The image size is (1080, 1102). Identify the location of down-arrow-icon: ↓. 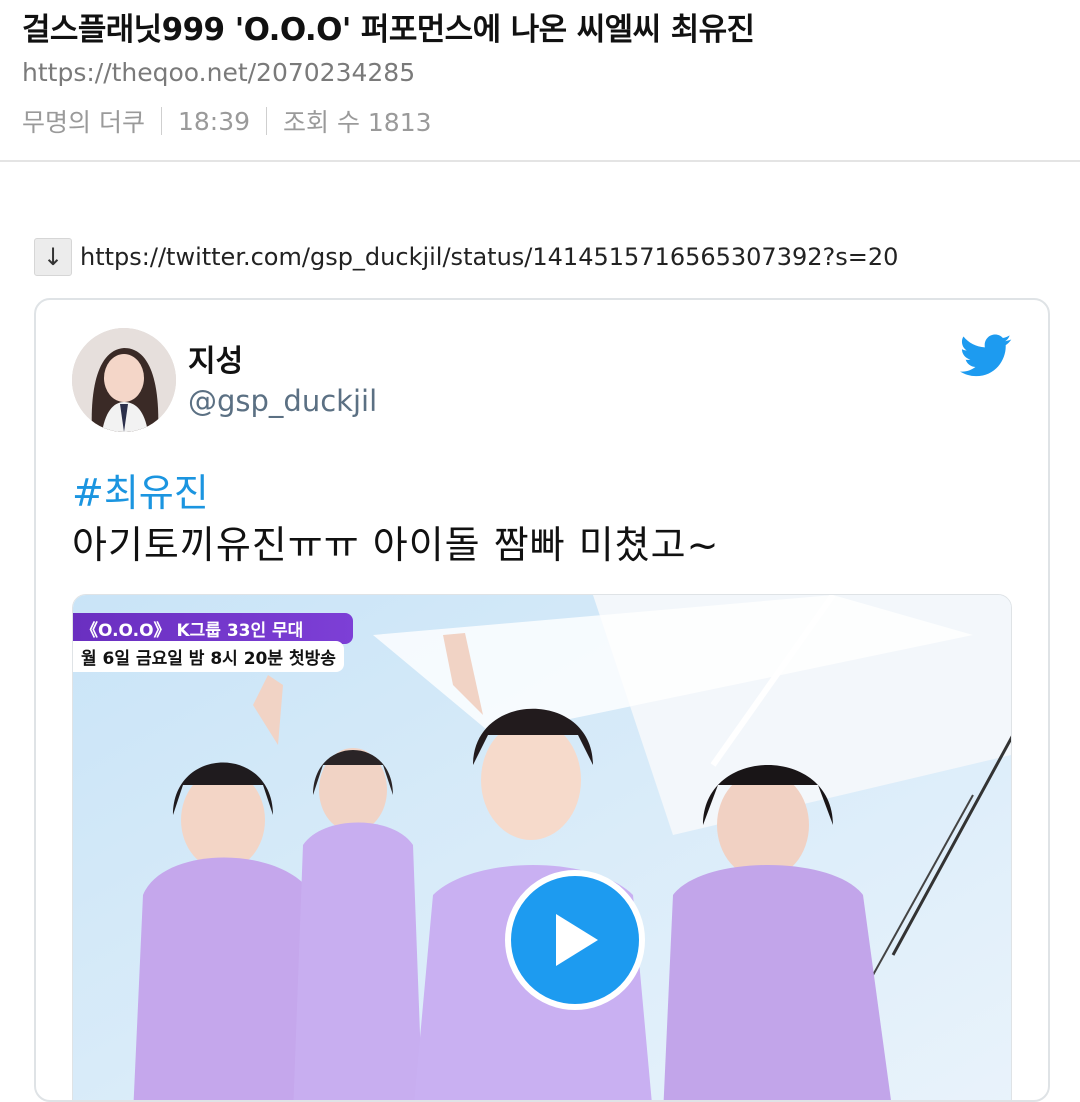
(53, 257).